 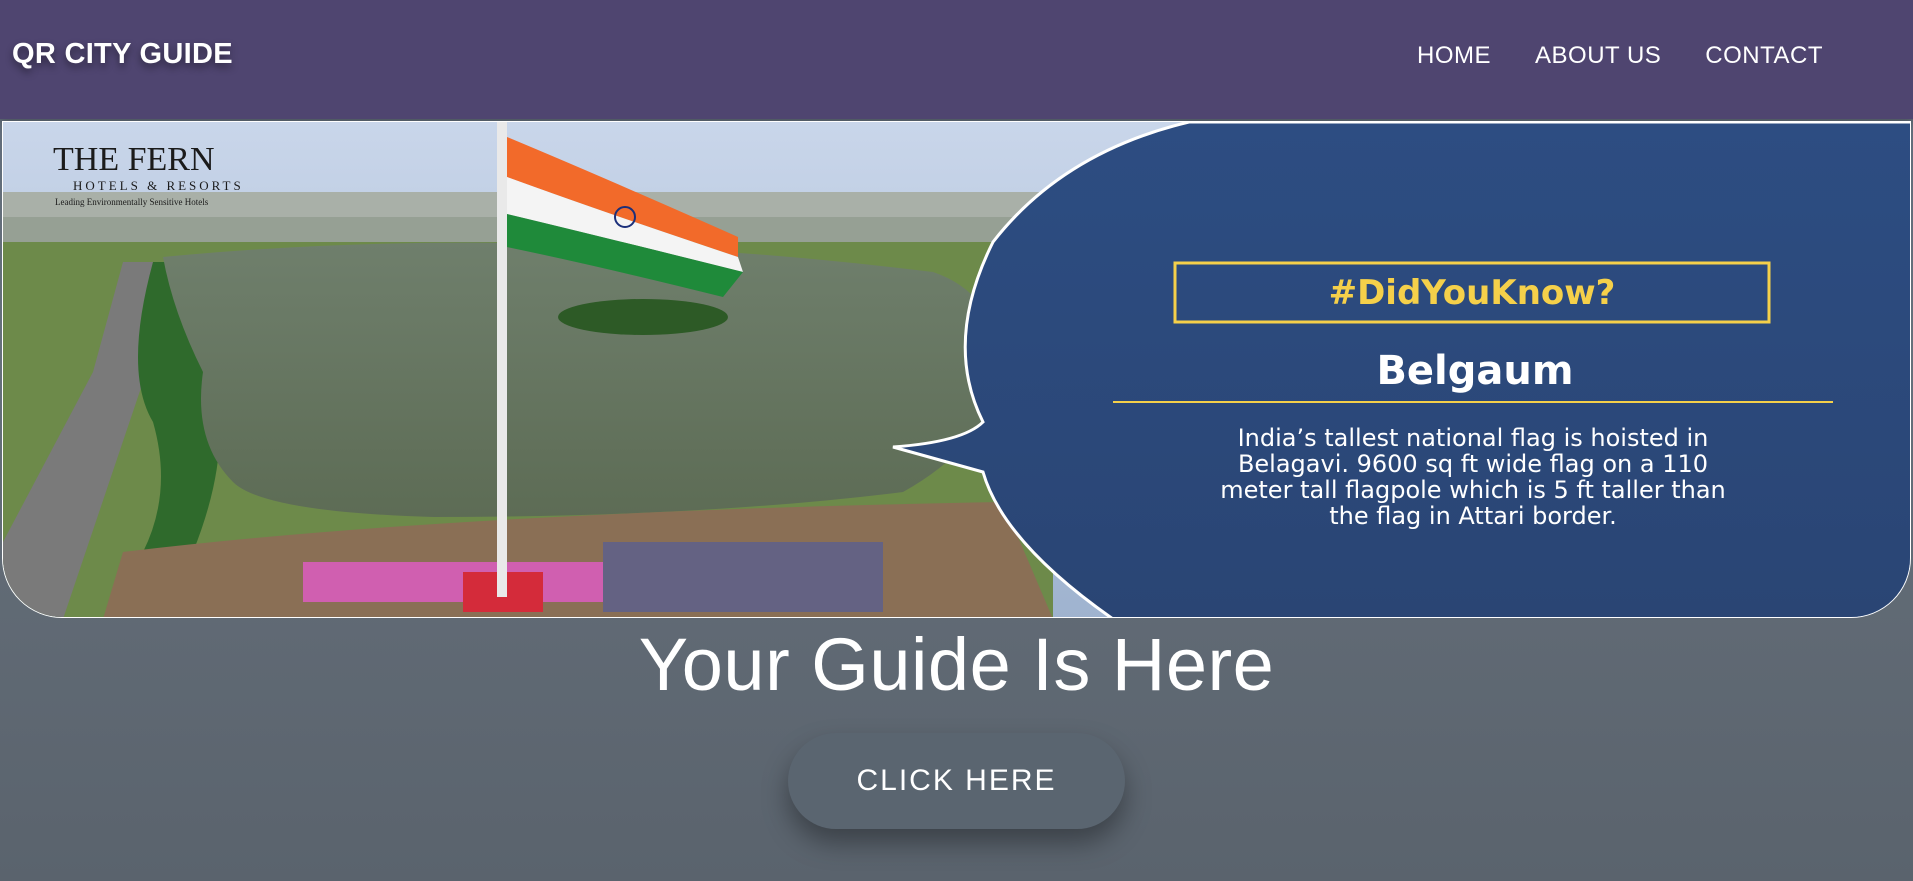 I want to click on nav-link-contact: CONTACT, so click(x=1764, y=56).